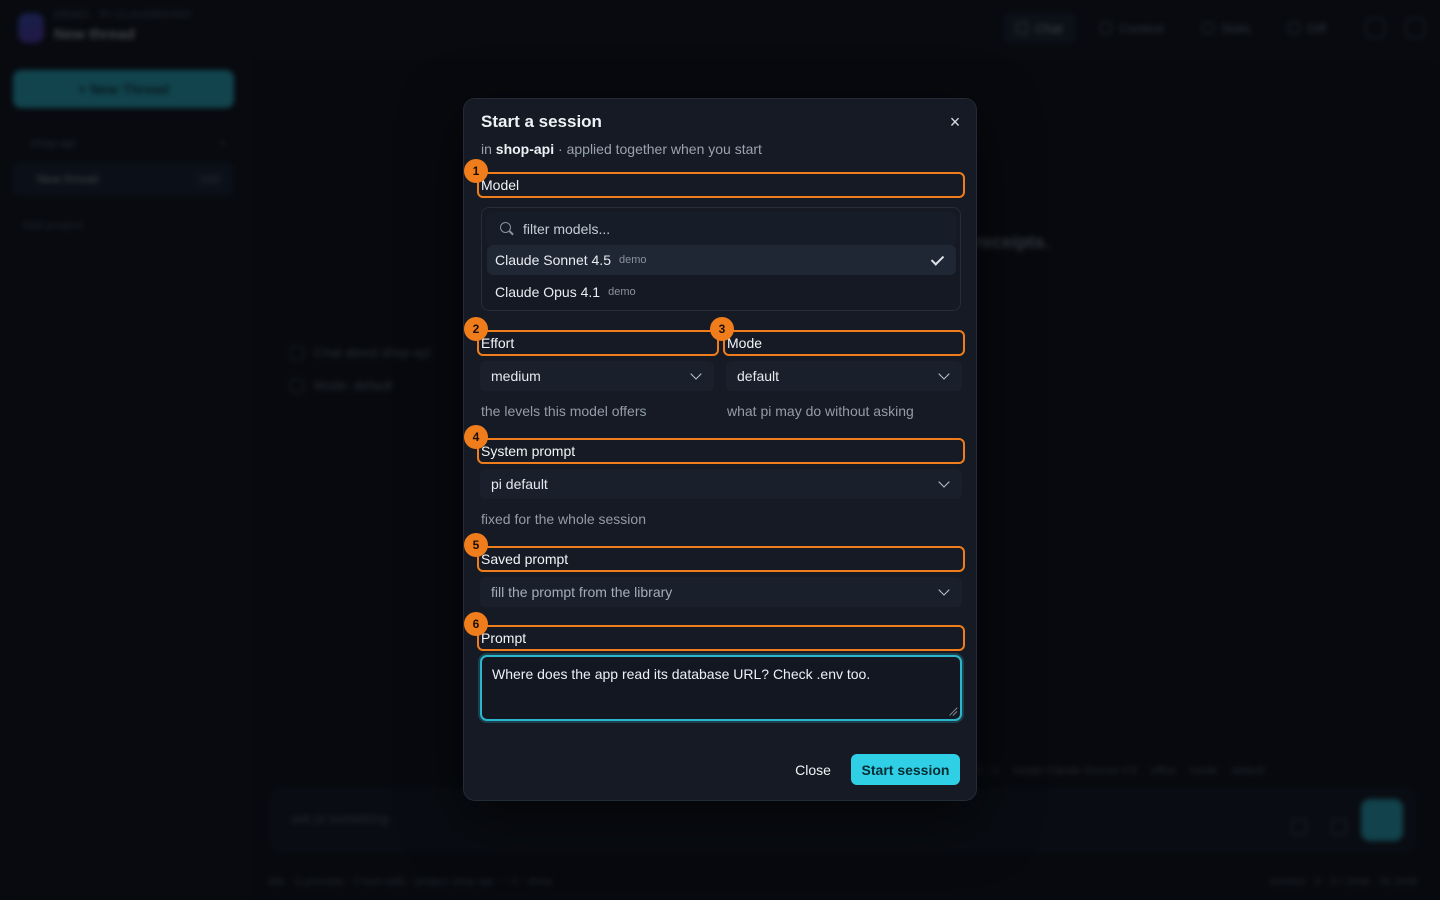 The height and width of the screenshot is (900, 1440). I want to click on saved-prompt-select: fill the prompt from the library, so click(721, 592).